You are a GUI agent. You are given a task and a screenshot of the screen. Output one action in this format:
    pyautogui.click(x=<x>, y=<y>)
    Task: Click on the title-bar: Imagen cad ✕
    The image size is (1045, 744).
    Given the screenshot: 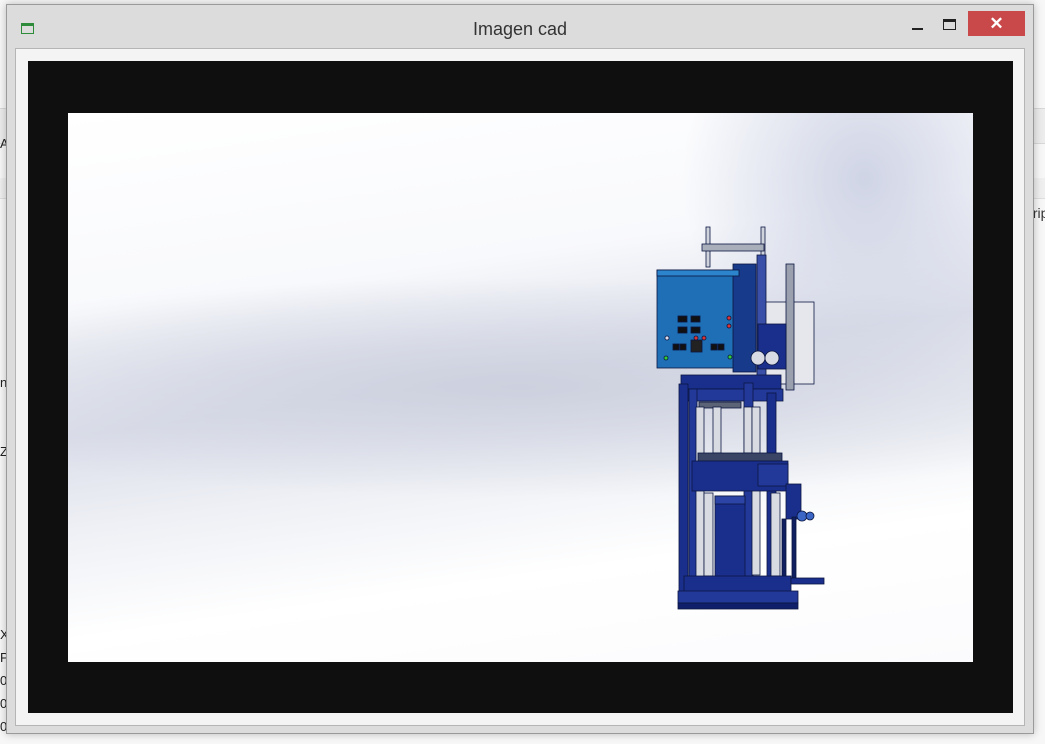 What is the action you would take?
    pyautogui.click(x=520, y=26)
    